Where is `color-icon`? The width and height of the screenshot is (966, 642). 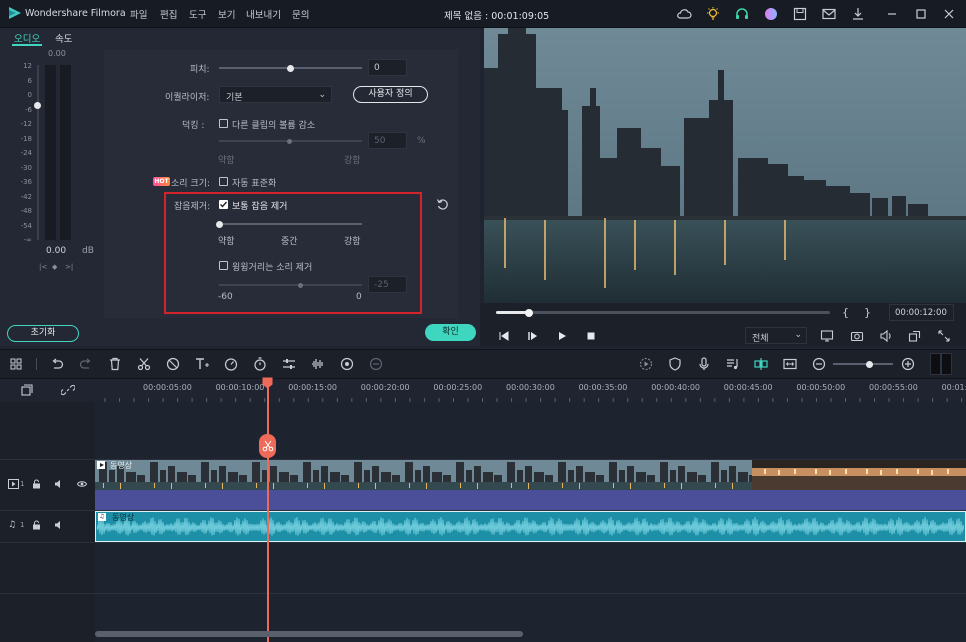
color-icon is located at coordinates (347, 364).